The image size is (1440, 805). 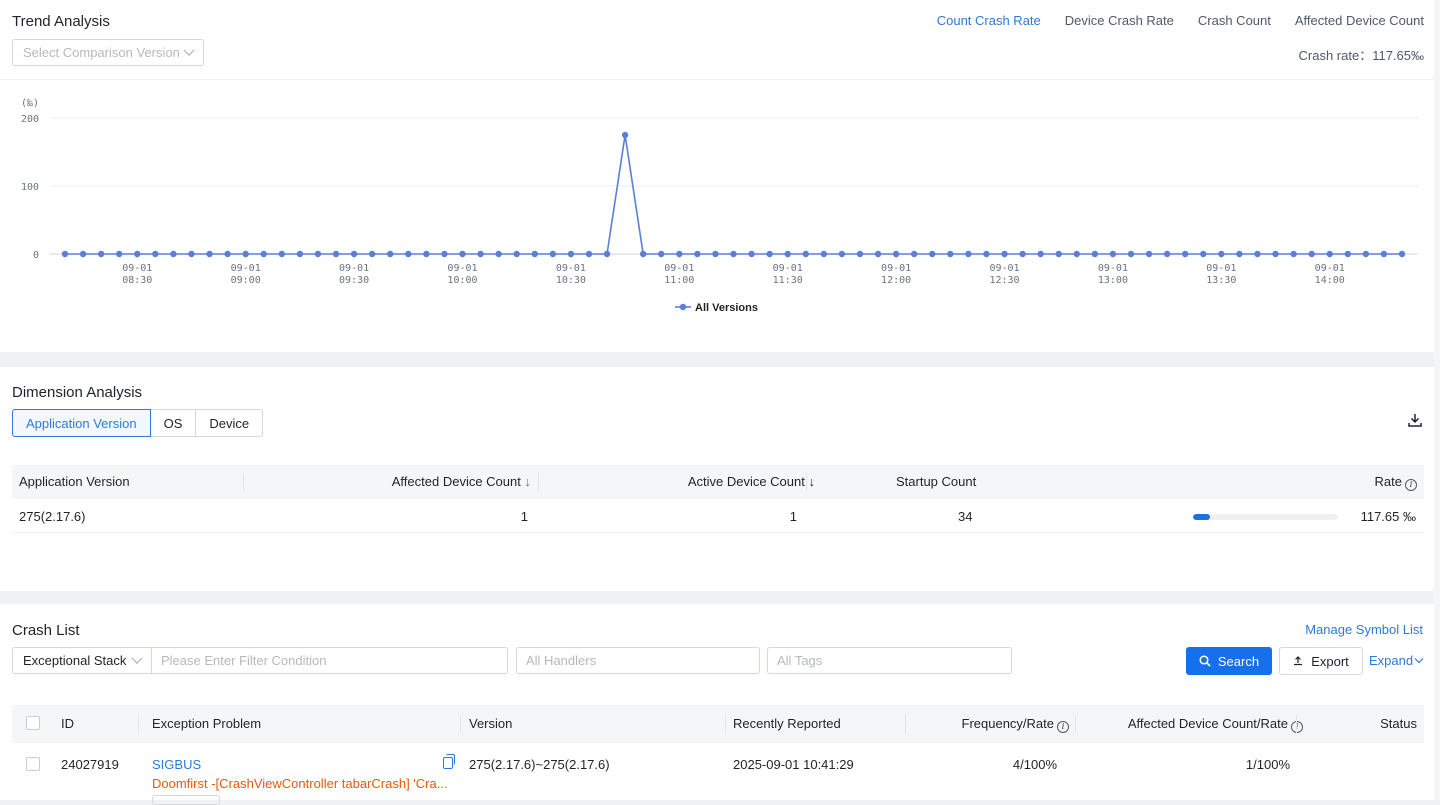 What do you see at coordinates (1205, 661) in the screenshot?
I see `search-icon` at bounding box center [1205, 661].